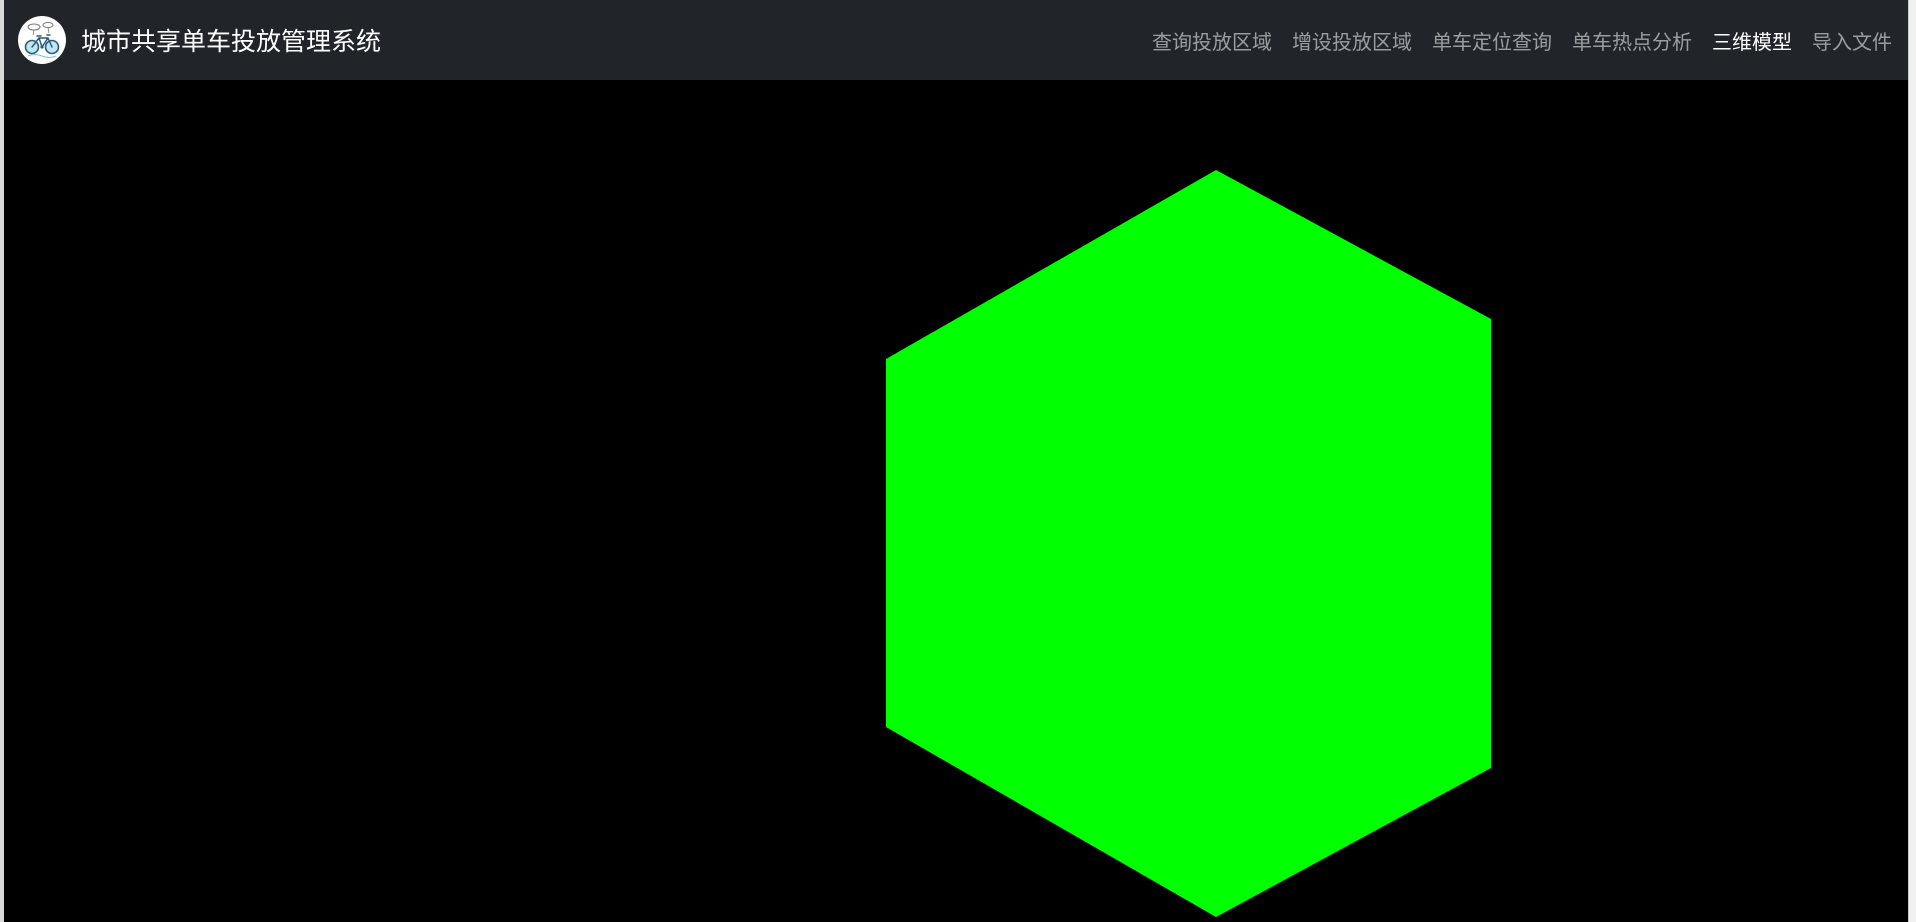  I want to click on nav-hotspot-analysis: 单车热点分析, so click(1632, 40).